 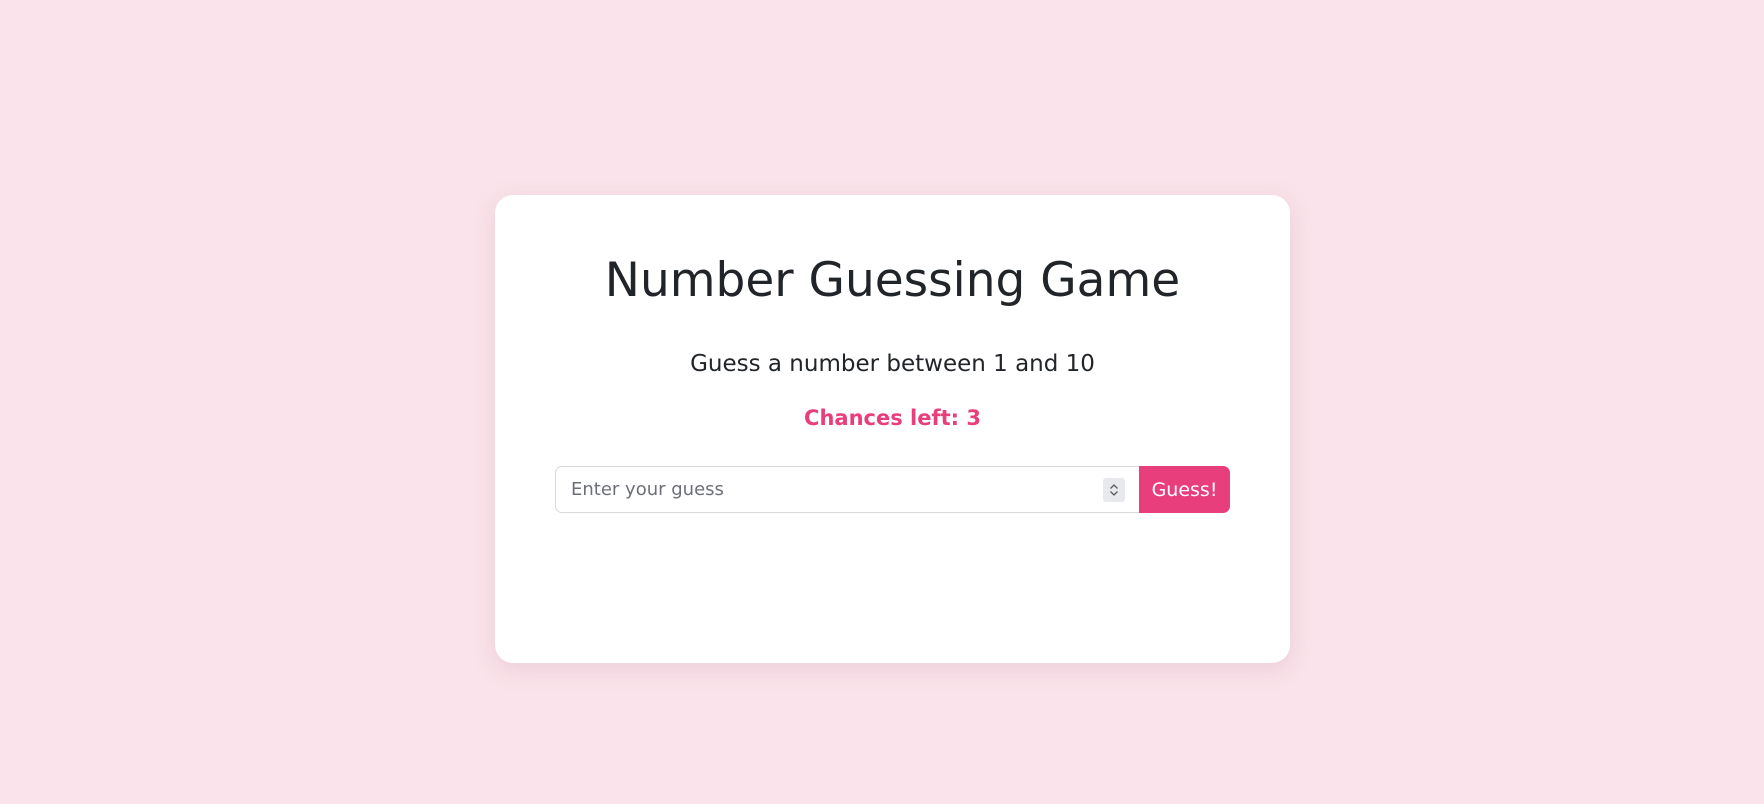 I want to click on guess-button: Guess!, so click(x=1184, y=489).